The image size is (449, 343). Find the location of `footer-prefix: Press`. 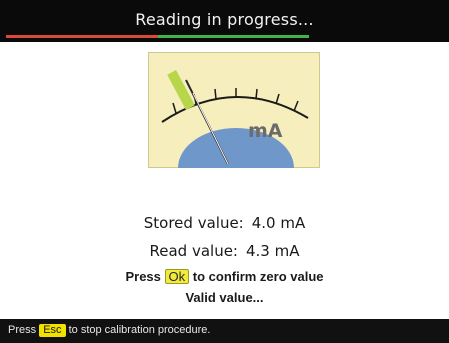

footer-prefix: Press is located at coordinates (22, 330).